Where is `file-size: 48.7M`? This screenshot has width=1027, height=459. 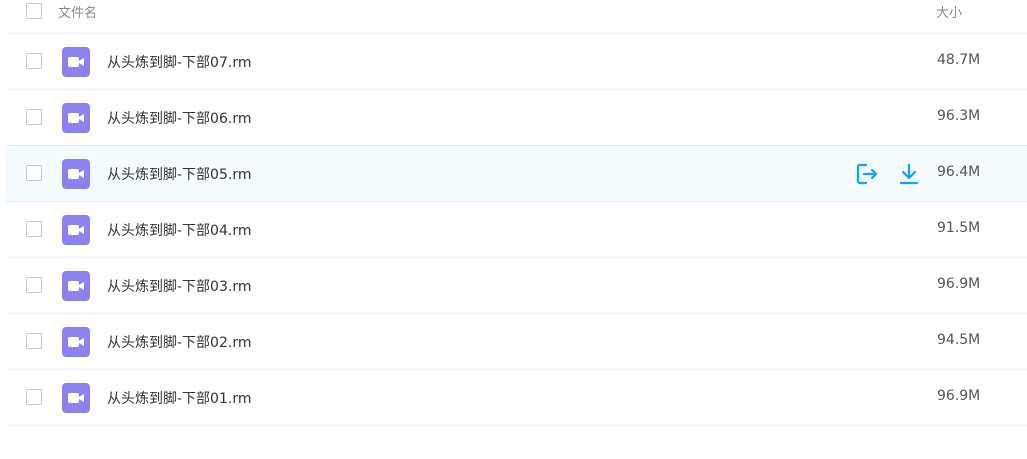
file-size: 48.7M is located at coordinates (959, 60).